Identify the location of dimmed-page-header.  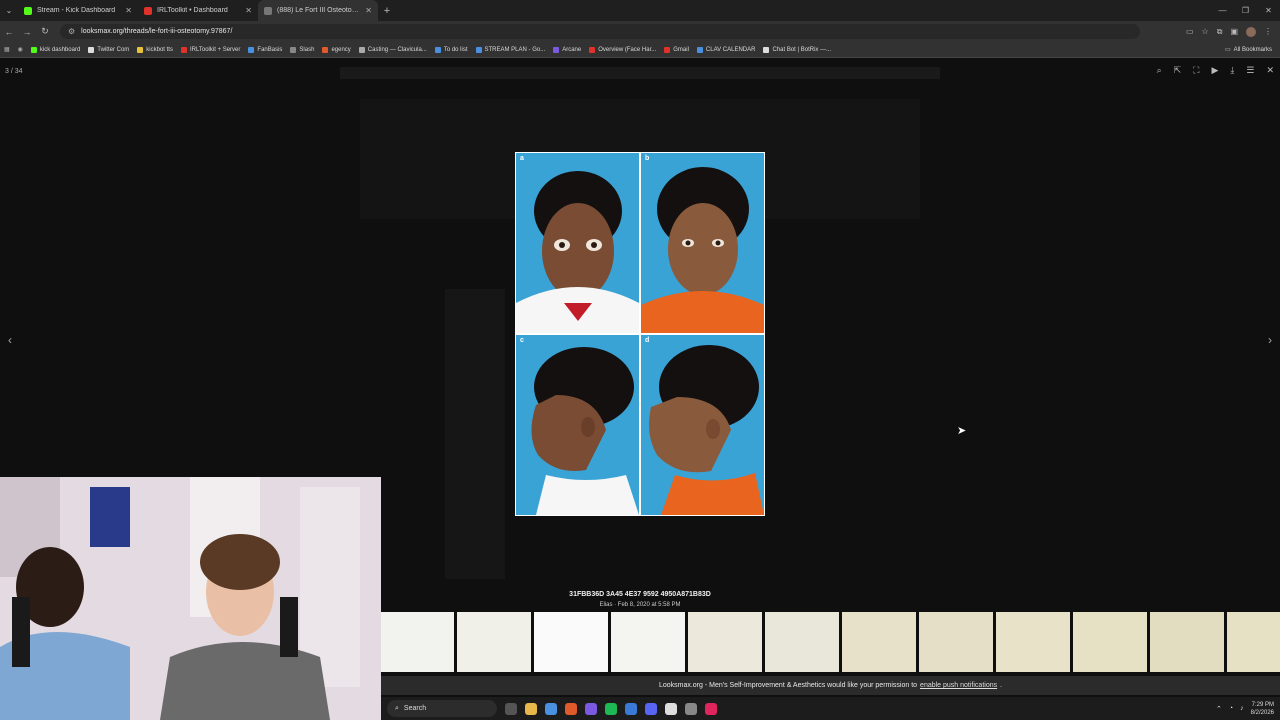
(640, 73).